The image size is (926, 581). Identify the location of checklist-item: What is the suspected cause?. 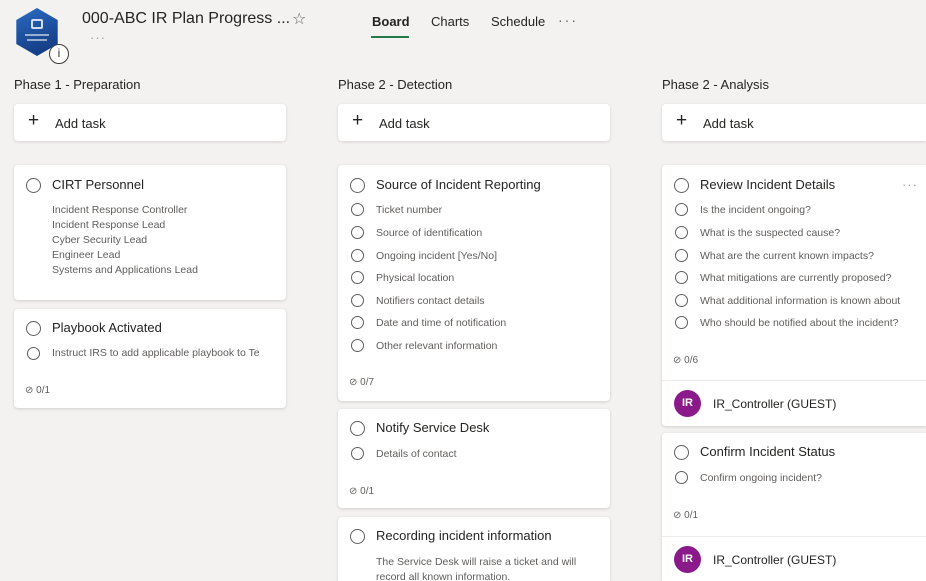
(770, 233).